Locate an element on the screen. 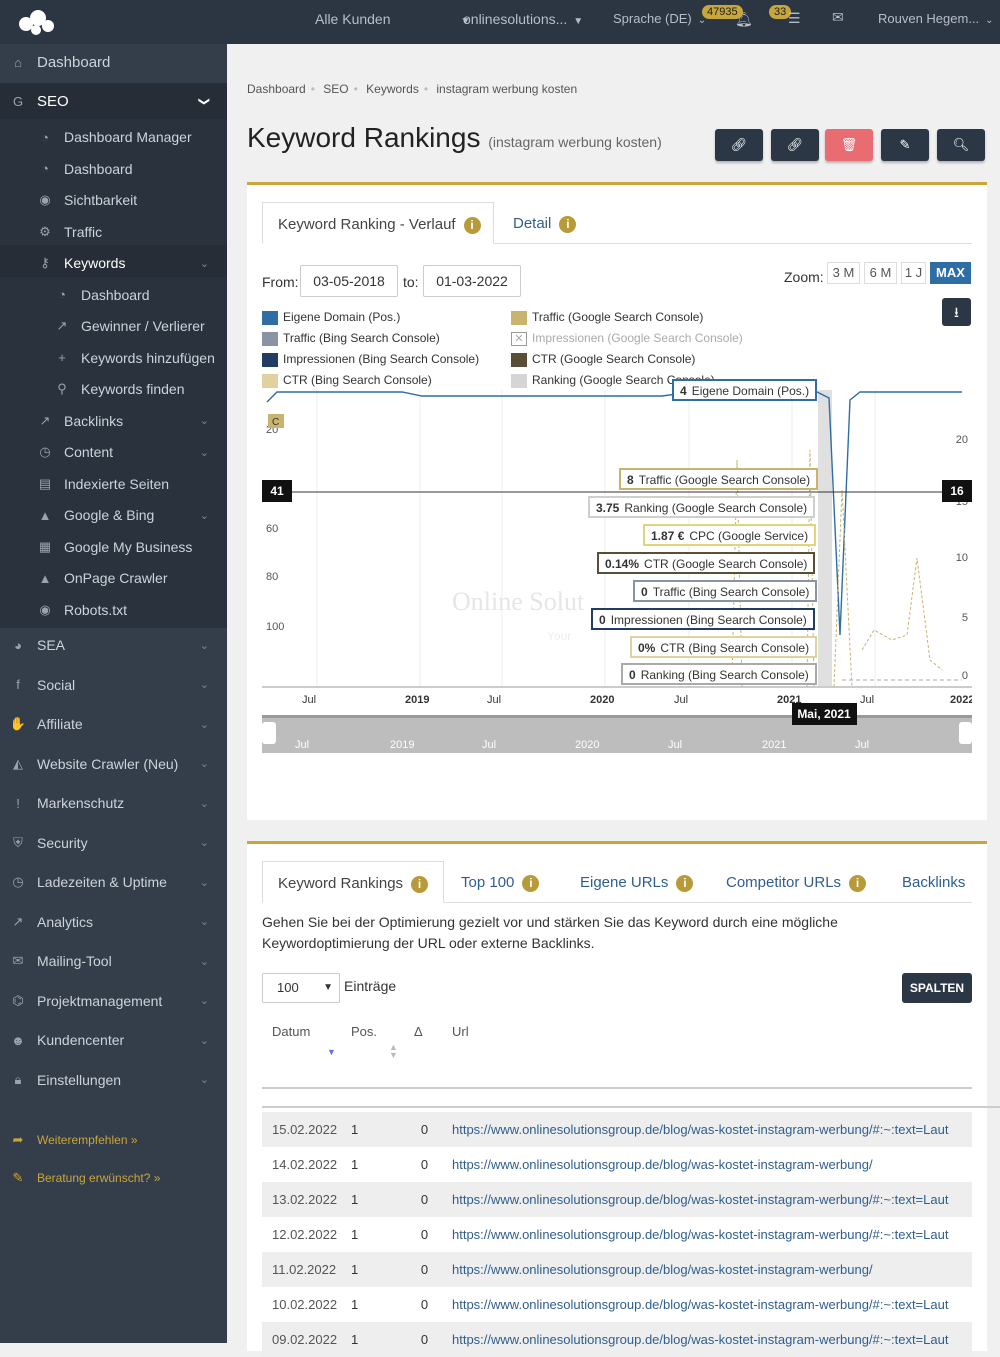 The image size is (1000, 1357). sidebar-item-label: Sichtbarkeit is located at coordinates (101, 200).